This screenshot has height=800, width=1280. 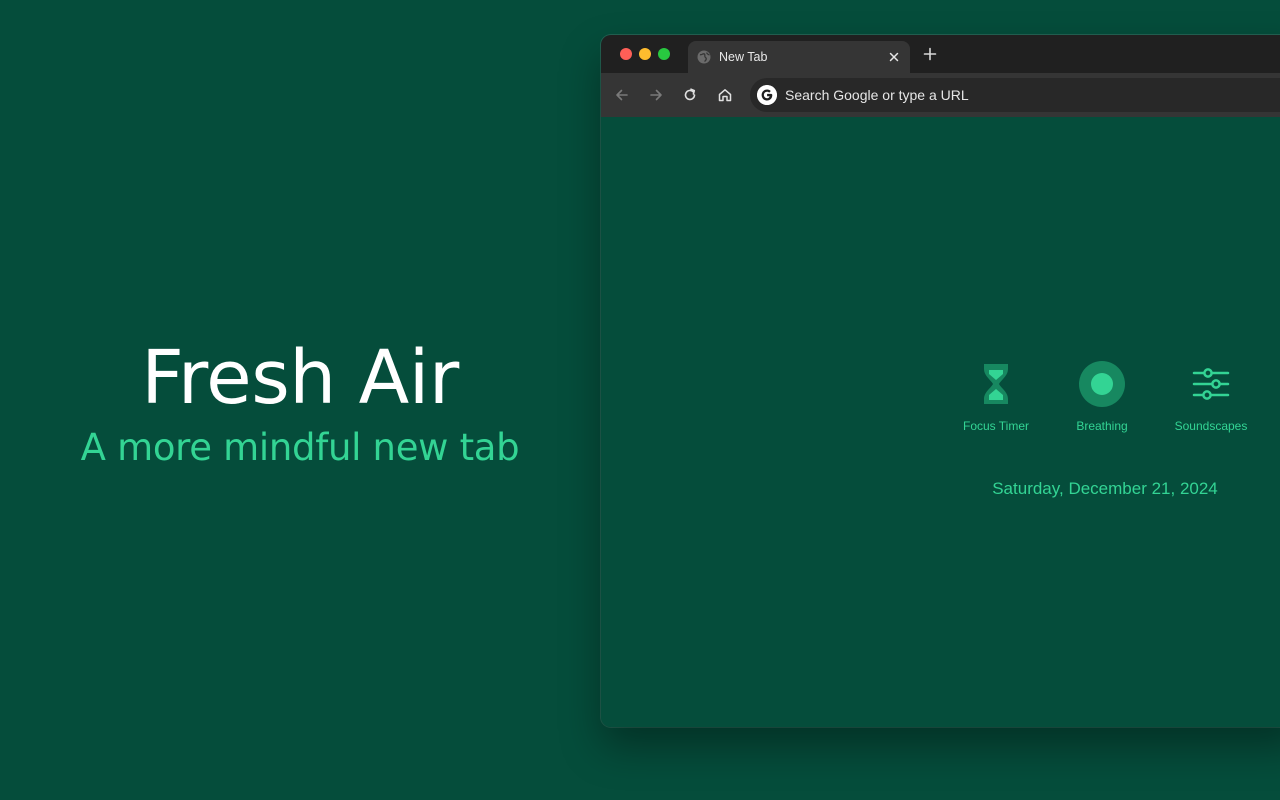 What do you see at coordinates (622, 95) in the screenshot?
I see `back-arrow-icon` at bounding box center [622, 95].